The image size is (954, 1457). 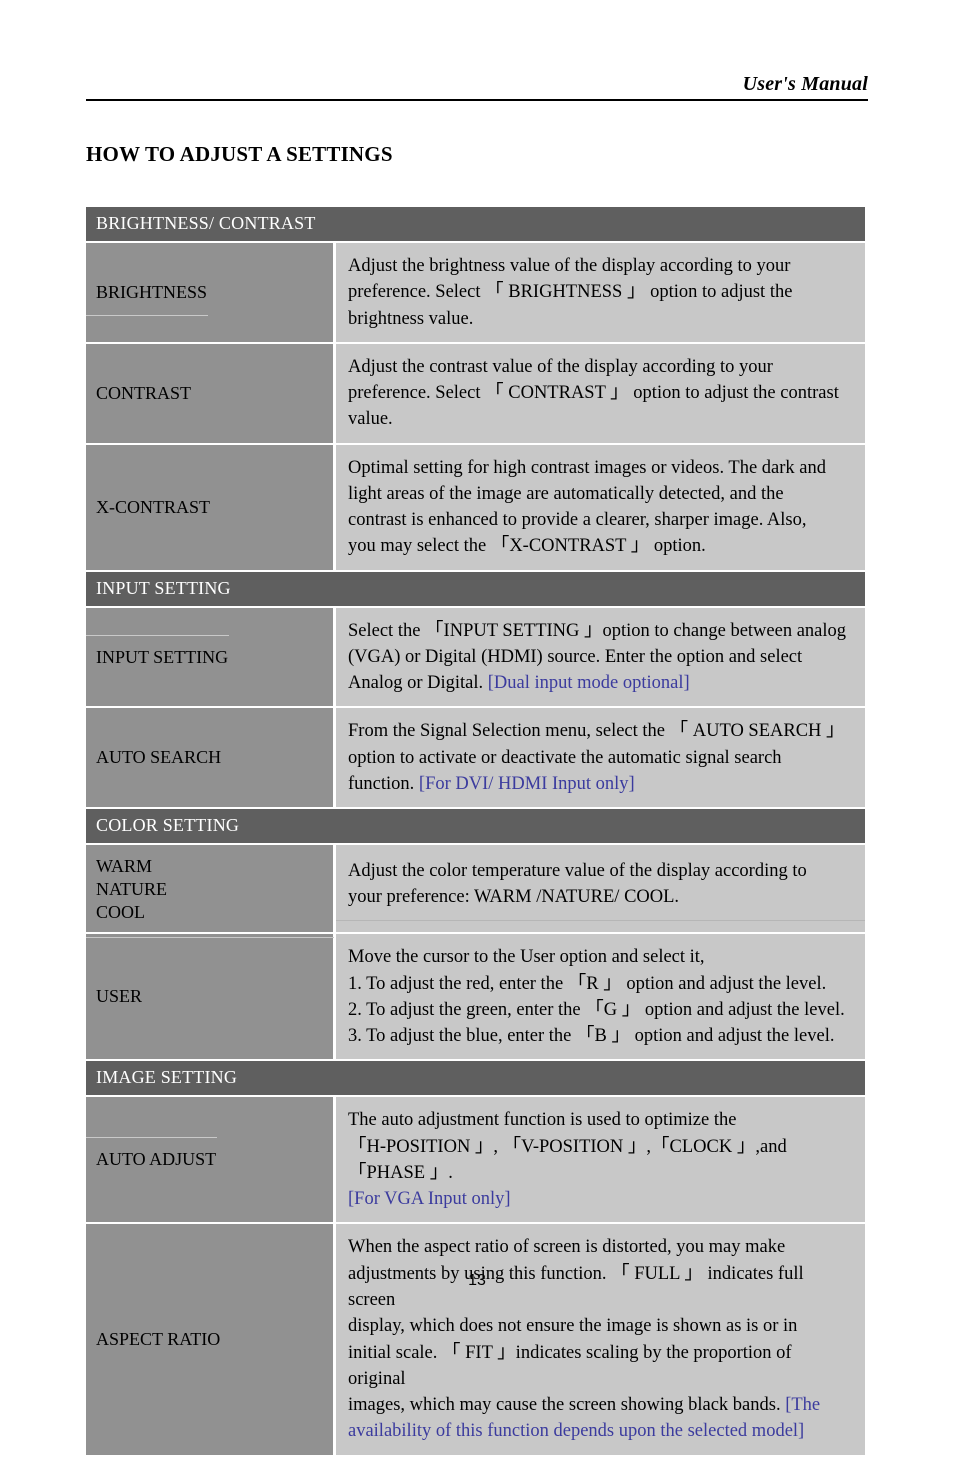 What do you see at coordinates (131, 889) in the screenshot?
I see `setting-name-label: NATURE` at bounding box center [131, 889].